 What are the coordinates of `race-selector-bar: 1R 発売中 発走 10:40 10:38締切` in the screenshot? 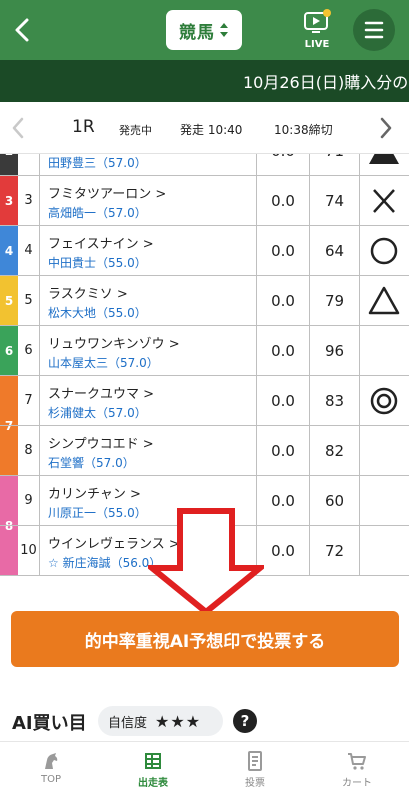 It's located at (204, 128).